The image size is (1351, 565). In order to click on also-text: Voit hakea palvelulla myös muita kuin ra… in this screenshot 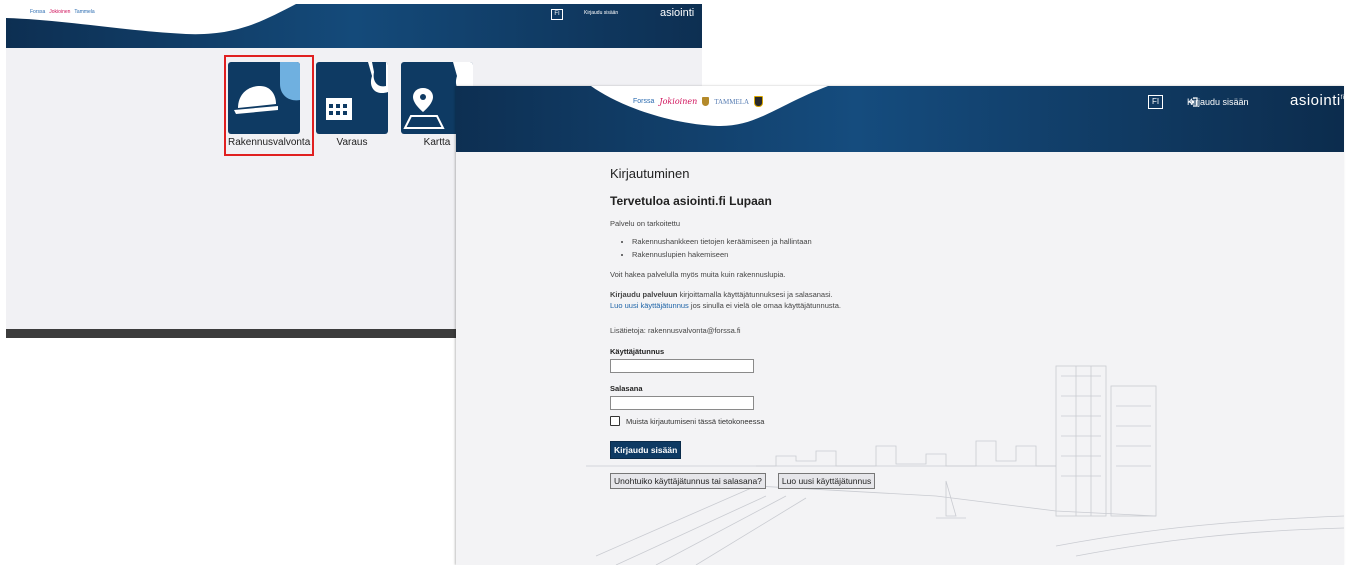, I will do `click(698, 274)`.